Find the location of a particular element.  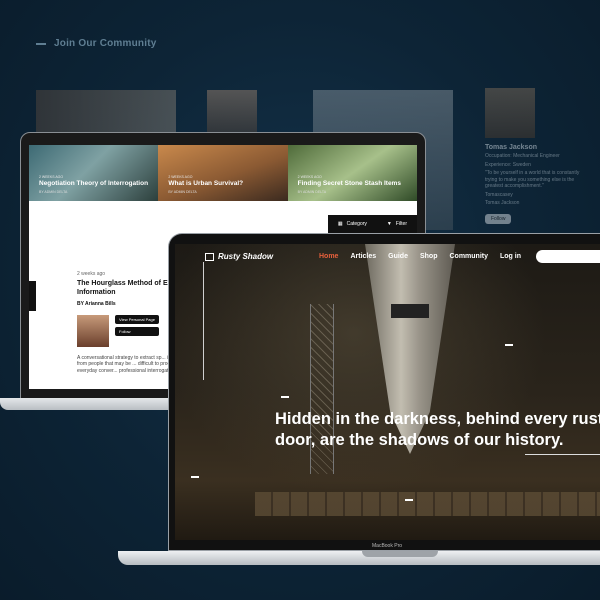

community-title: Join Our Community is located at coordinates (105, 43).